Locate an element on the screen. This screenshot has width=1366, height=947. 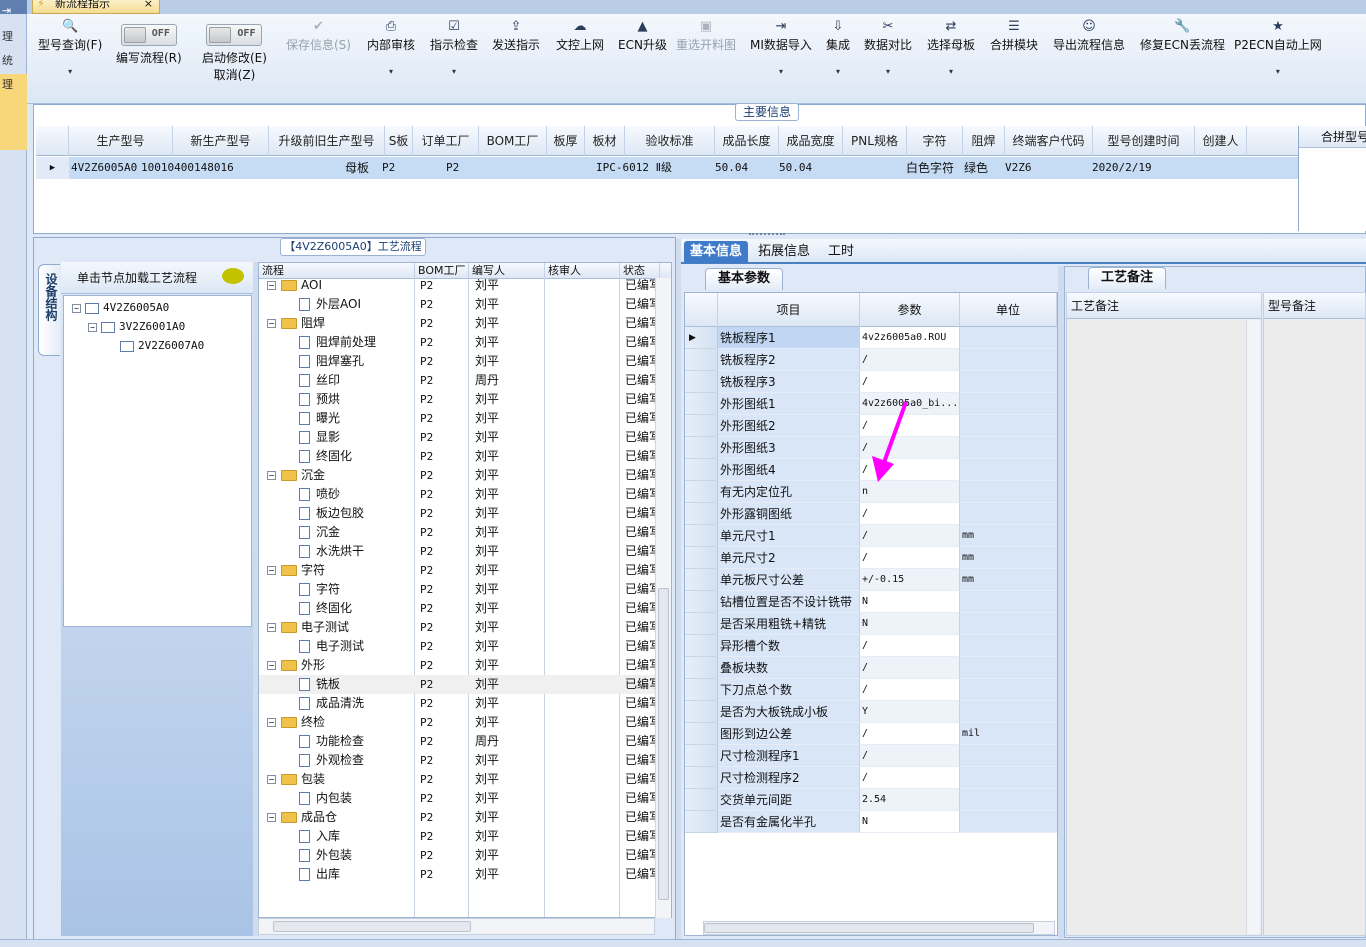
vertical-scrollbar is located at coordinates (1253, 627).